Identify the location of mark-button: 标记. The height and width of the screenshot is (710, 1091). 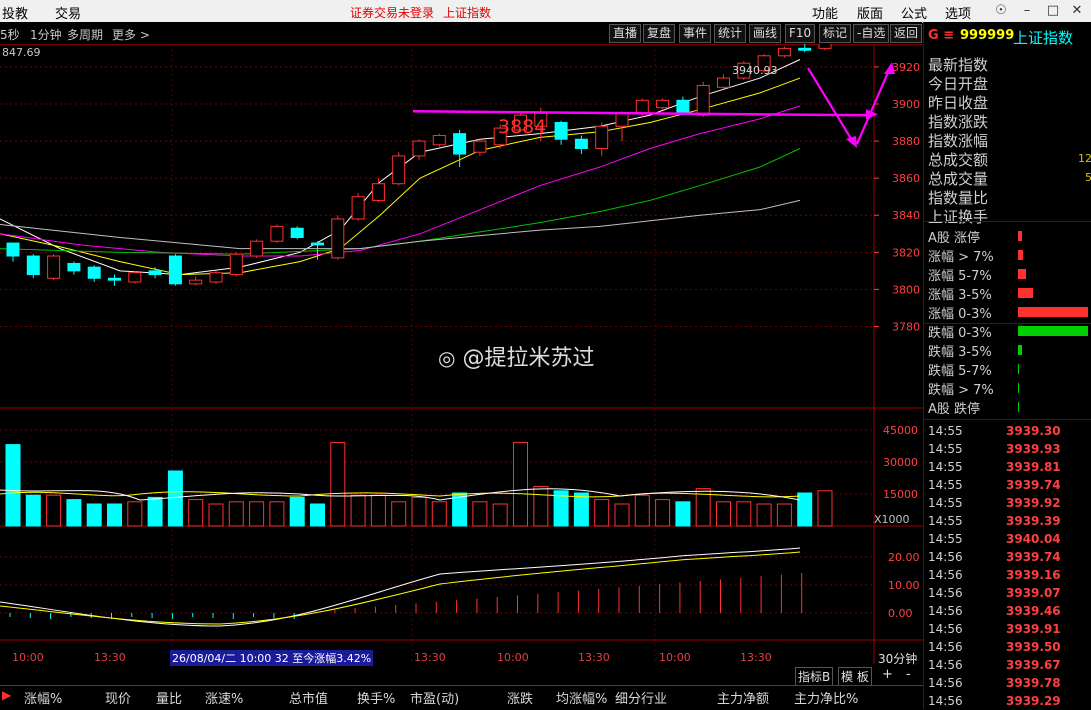
(835, 33).